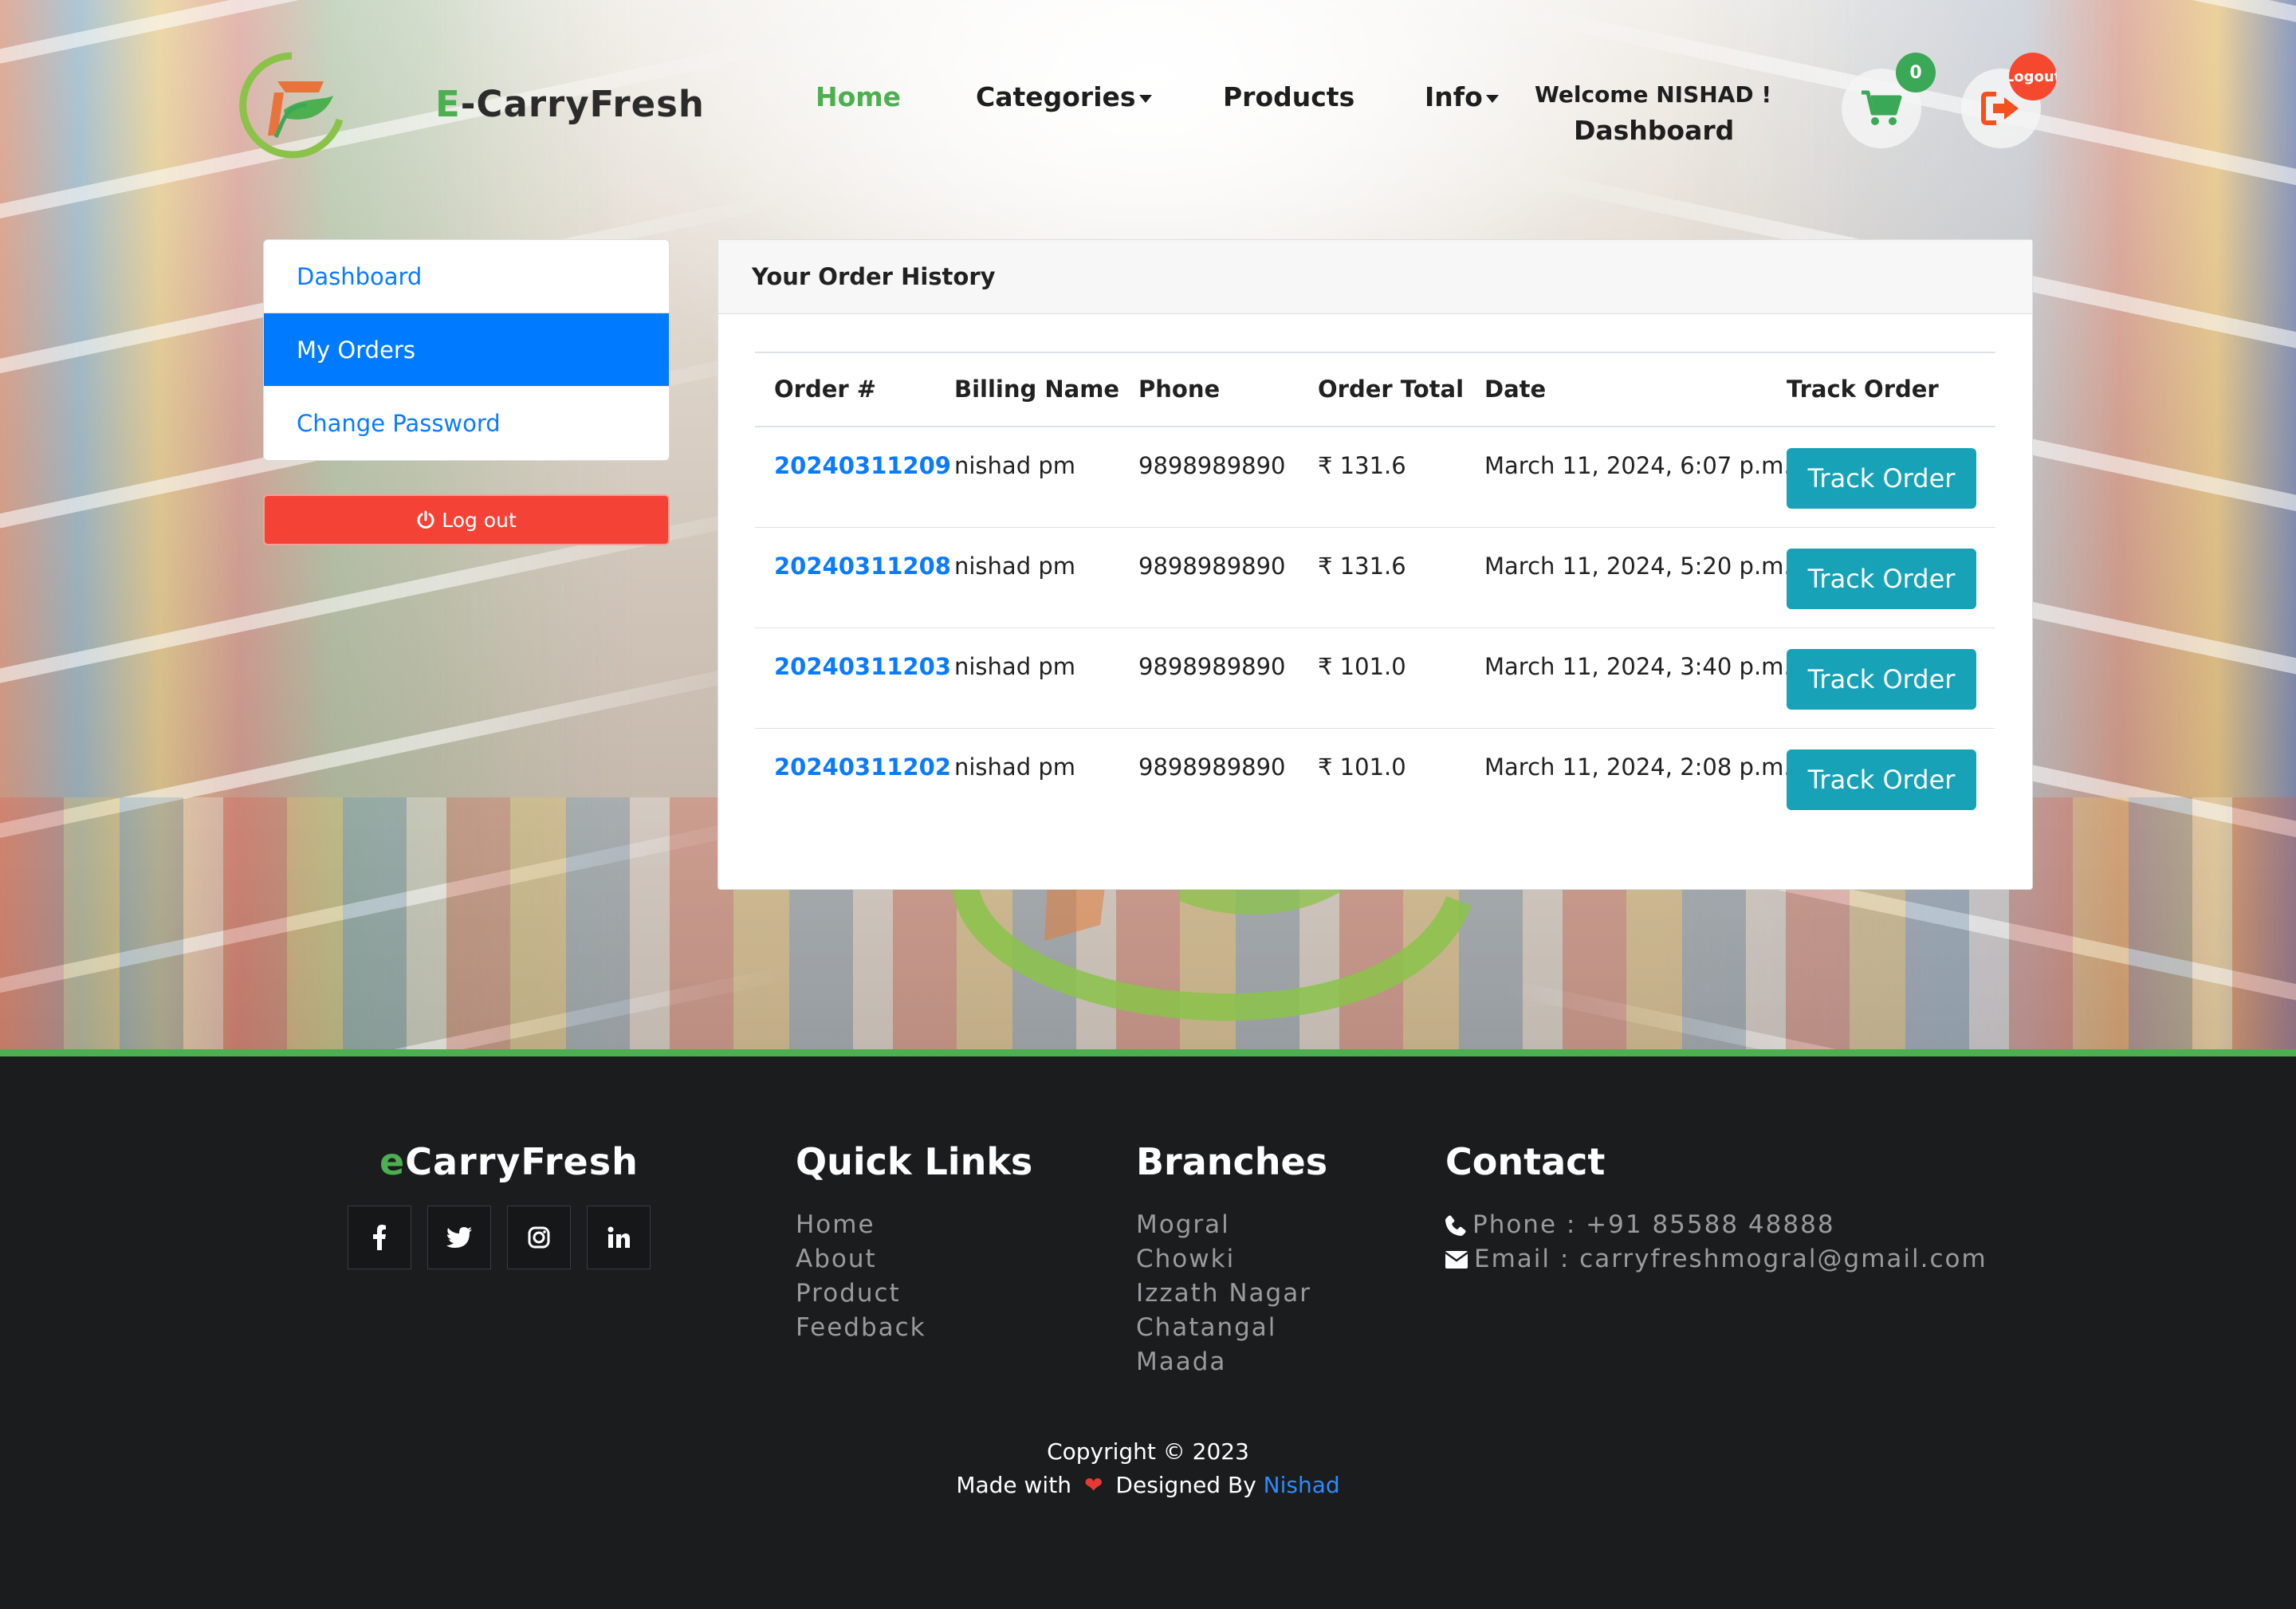 The width and height of the screenshot is (2296, 1609). Describe the element at coordinates (861, 1260) in the screenshot. I see `footer-link-about: About` at that location.